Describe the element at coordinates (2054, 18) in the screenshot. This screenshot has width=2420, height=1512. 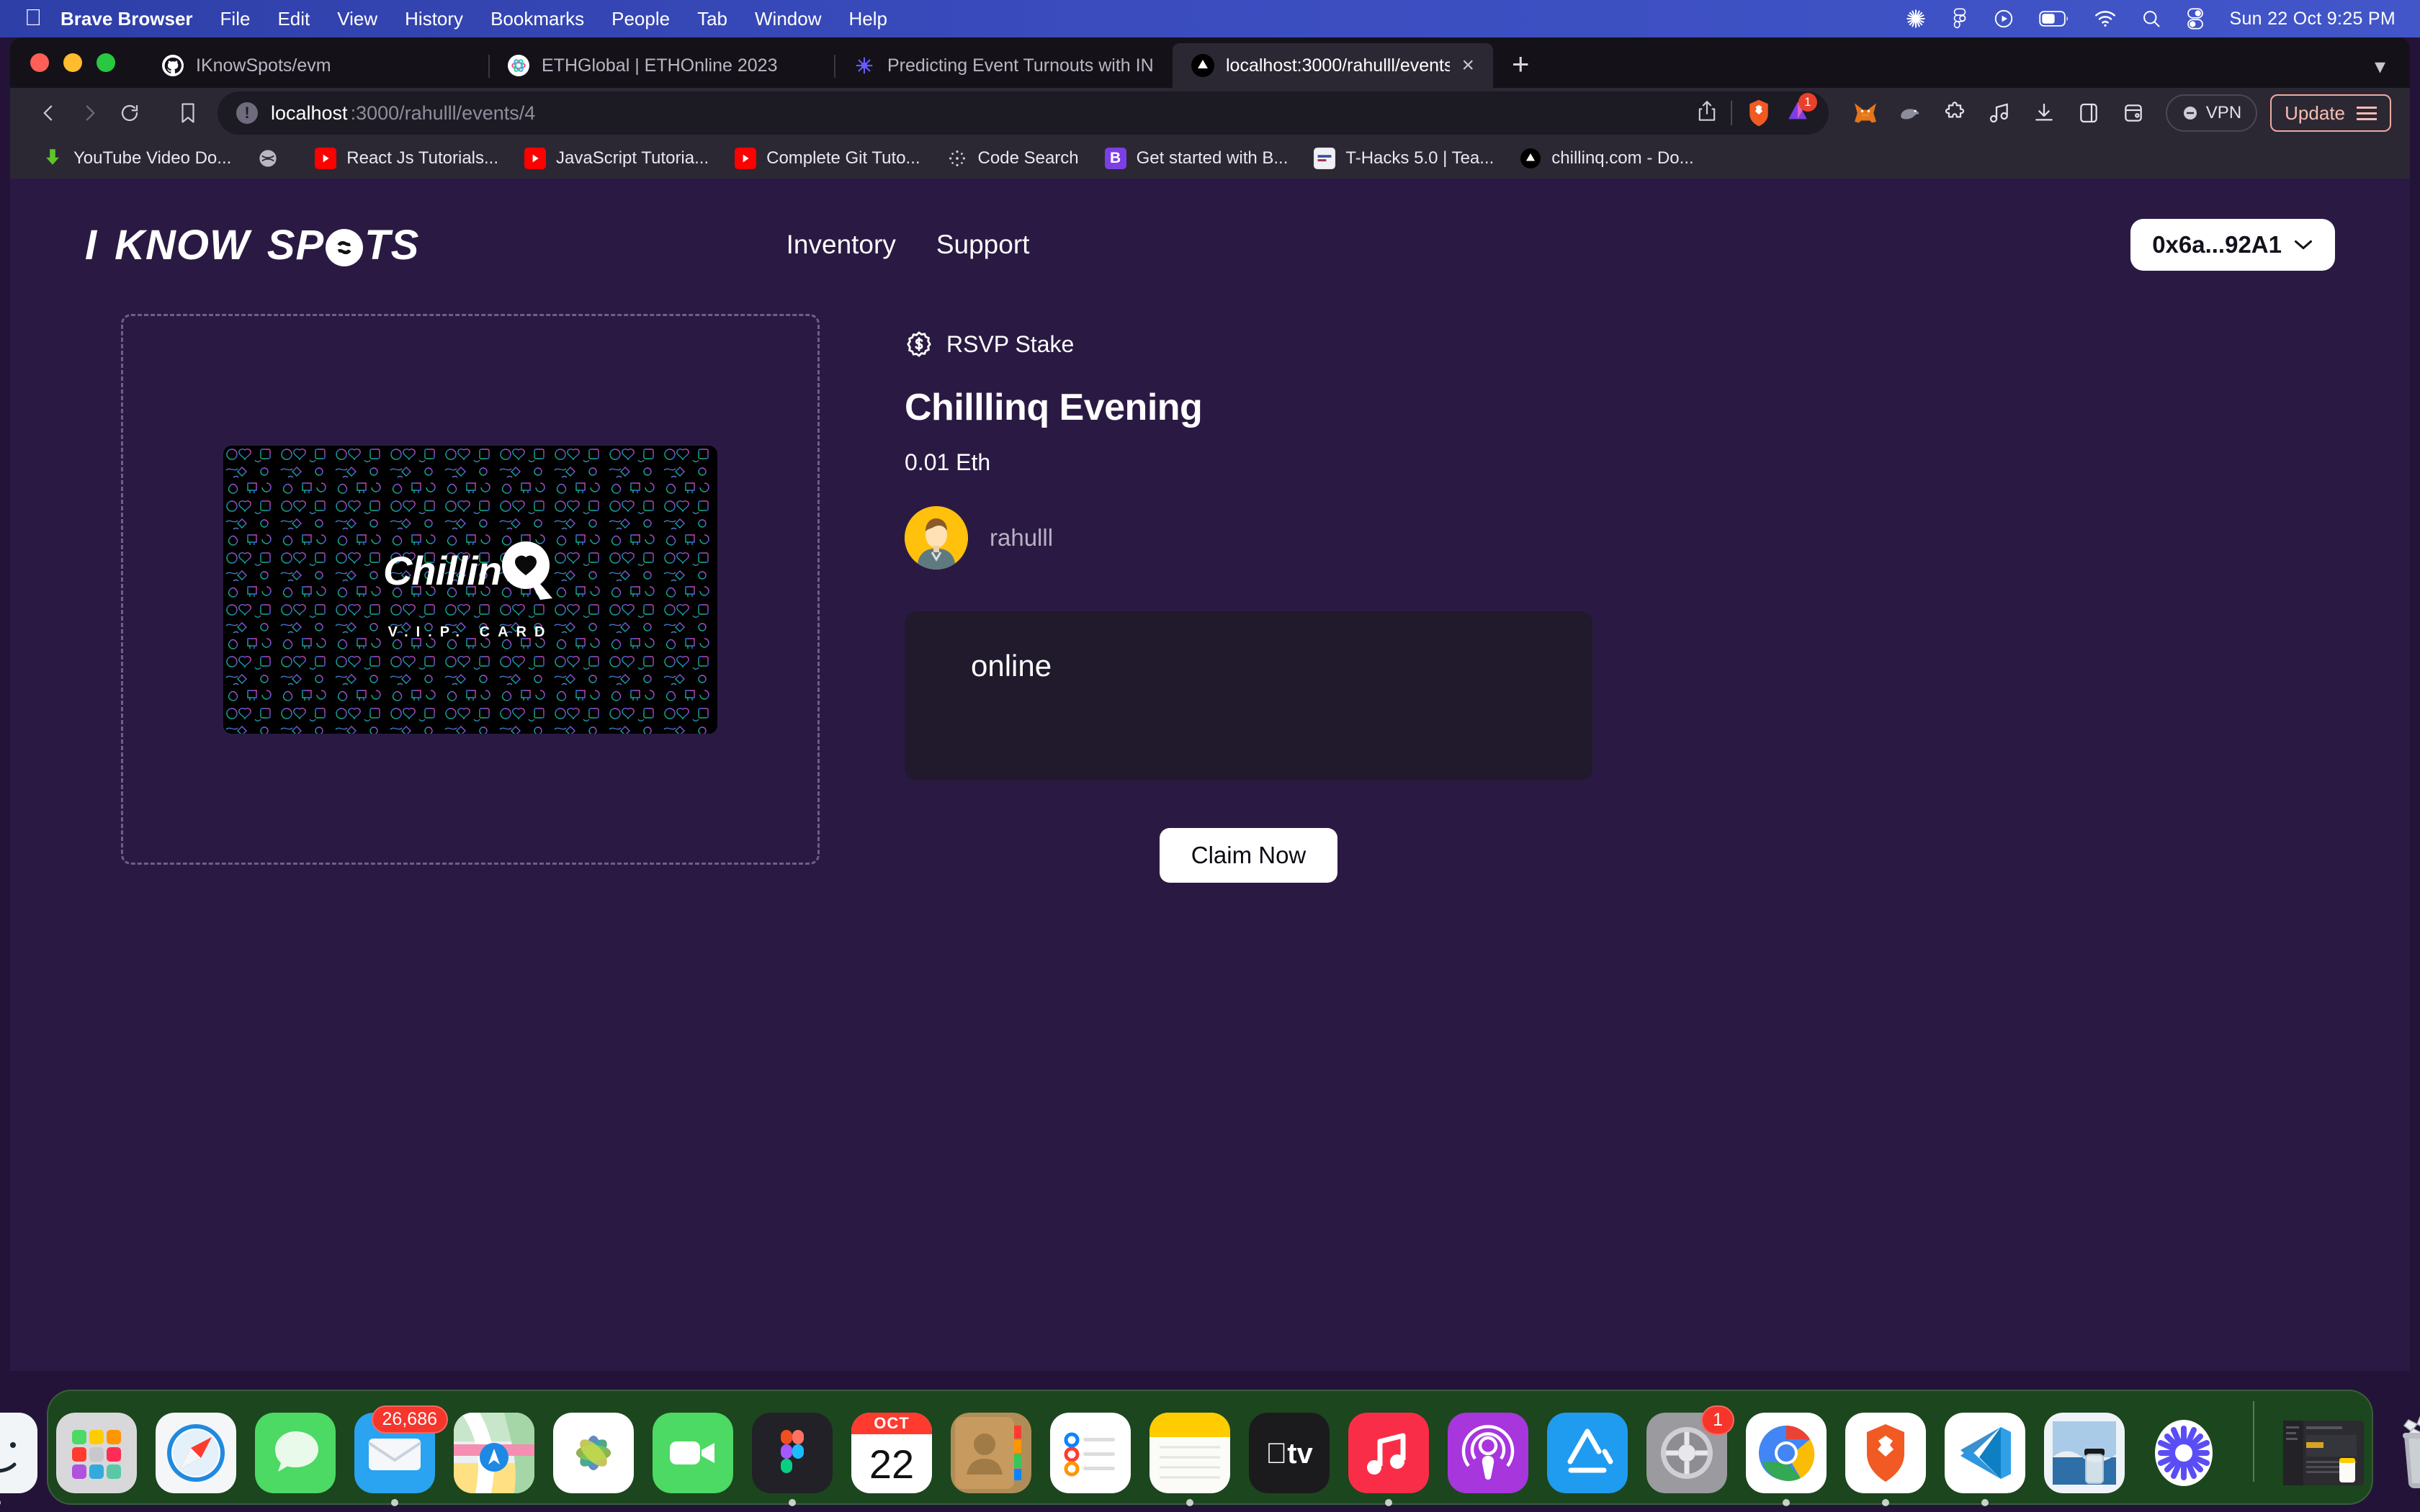
I see `battery-icon` at that location.